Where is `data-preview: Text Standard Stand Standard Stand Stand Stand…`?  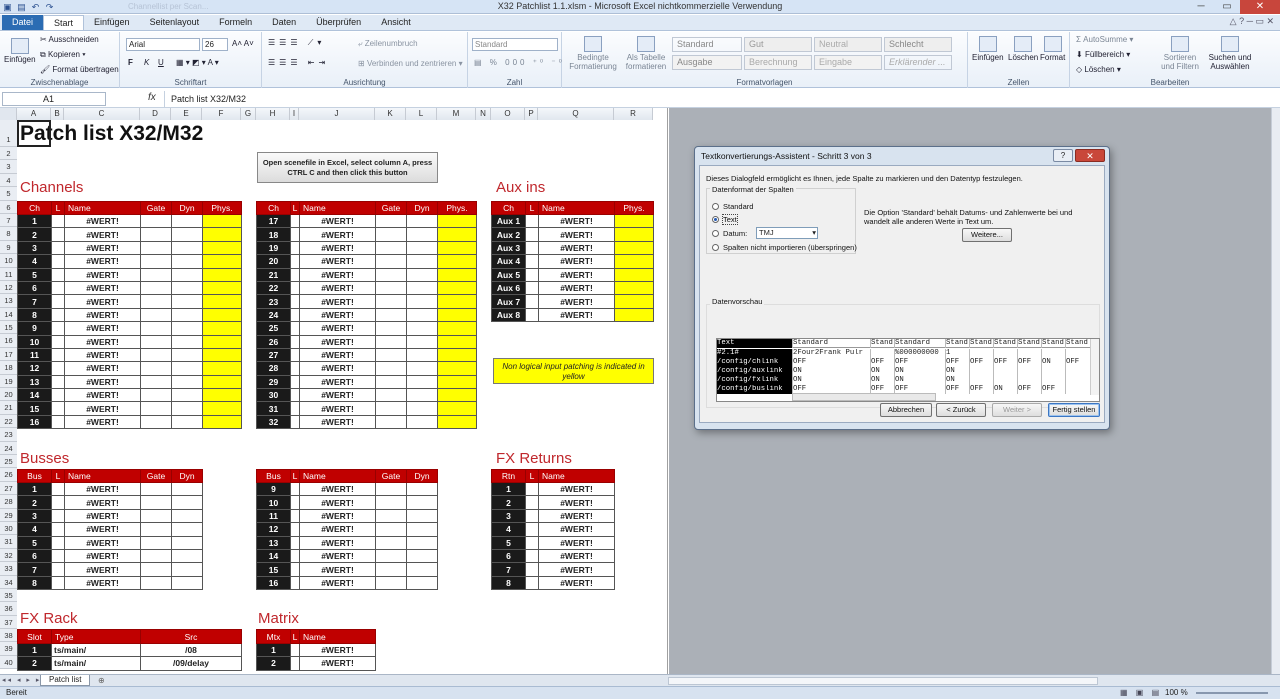
data-preview: Text Standard Stand Standard Stand Stand Stand… is located at coordinates (908, 370).